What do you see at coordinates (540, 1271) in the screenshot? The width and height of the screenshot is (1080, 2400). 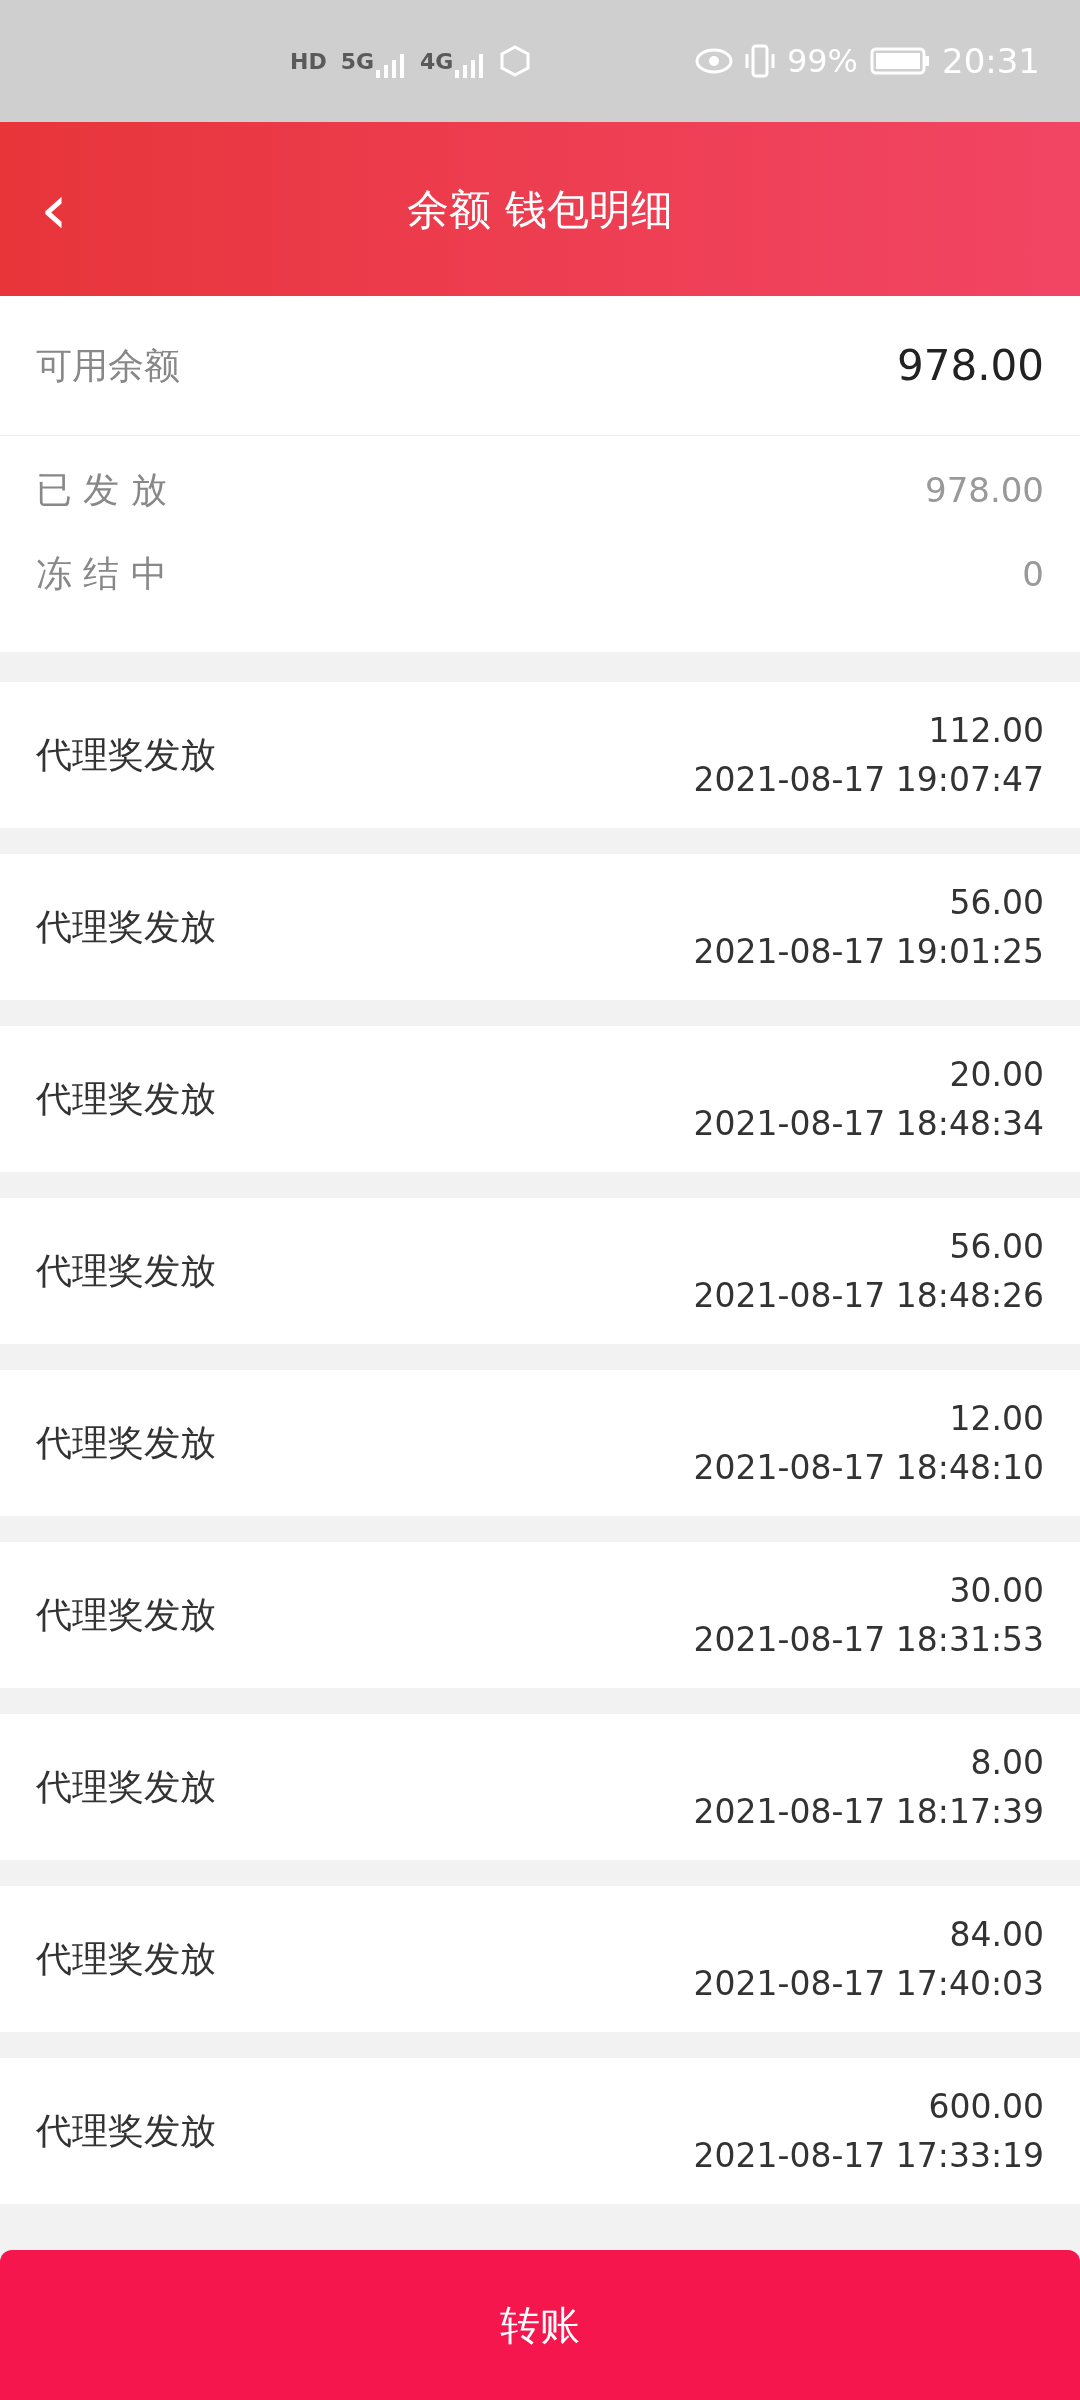 I see `transaction-row: 代理奖发放 56.00 2021-08-17 18:48:26` at bounding box center [540, 1271].